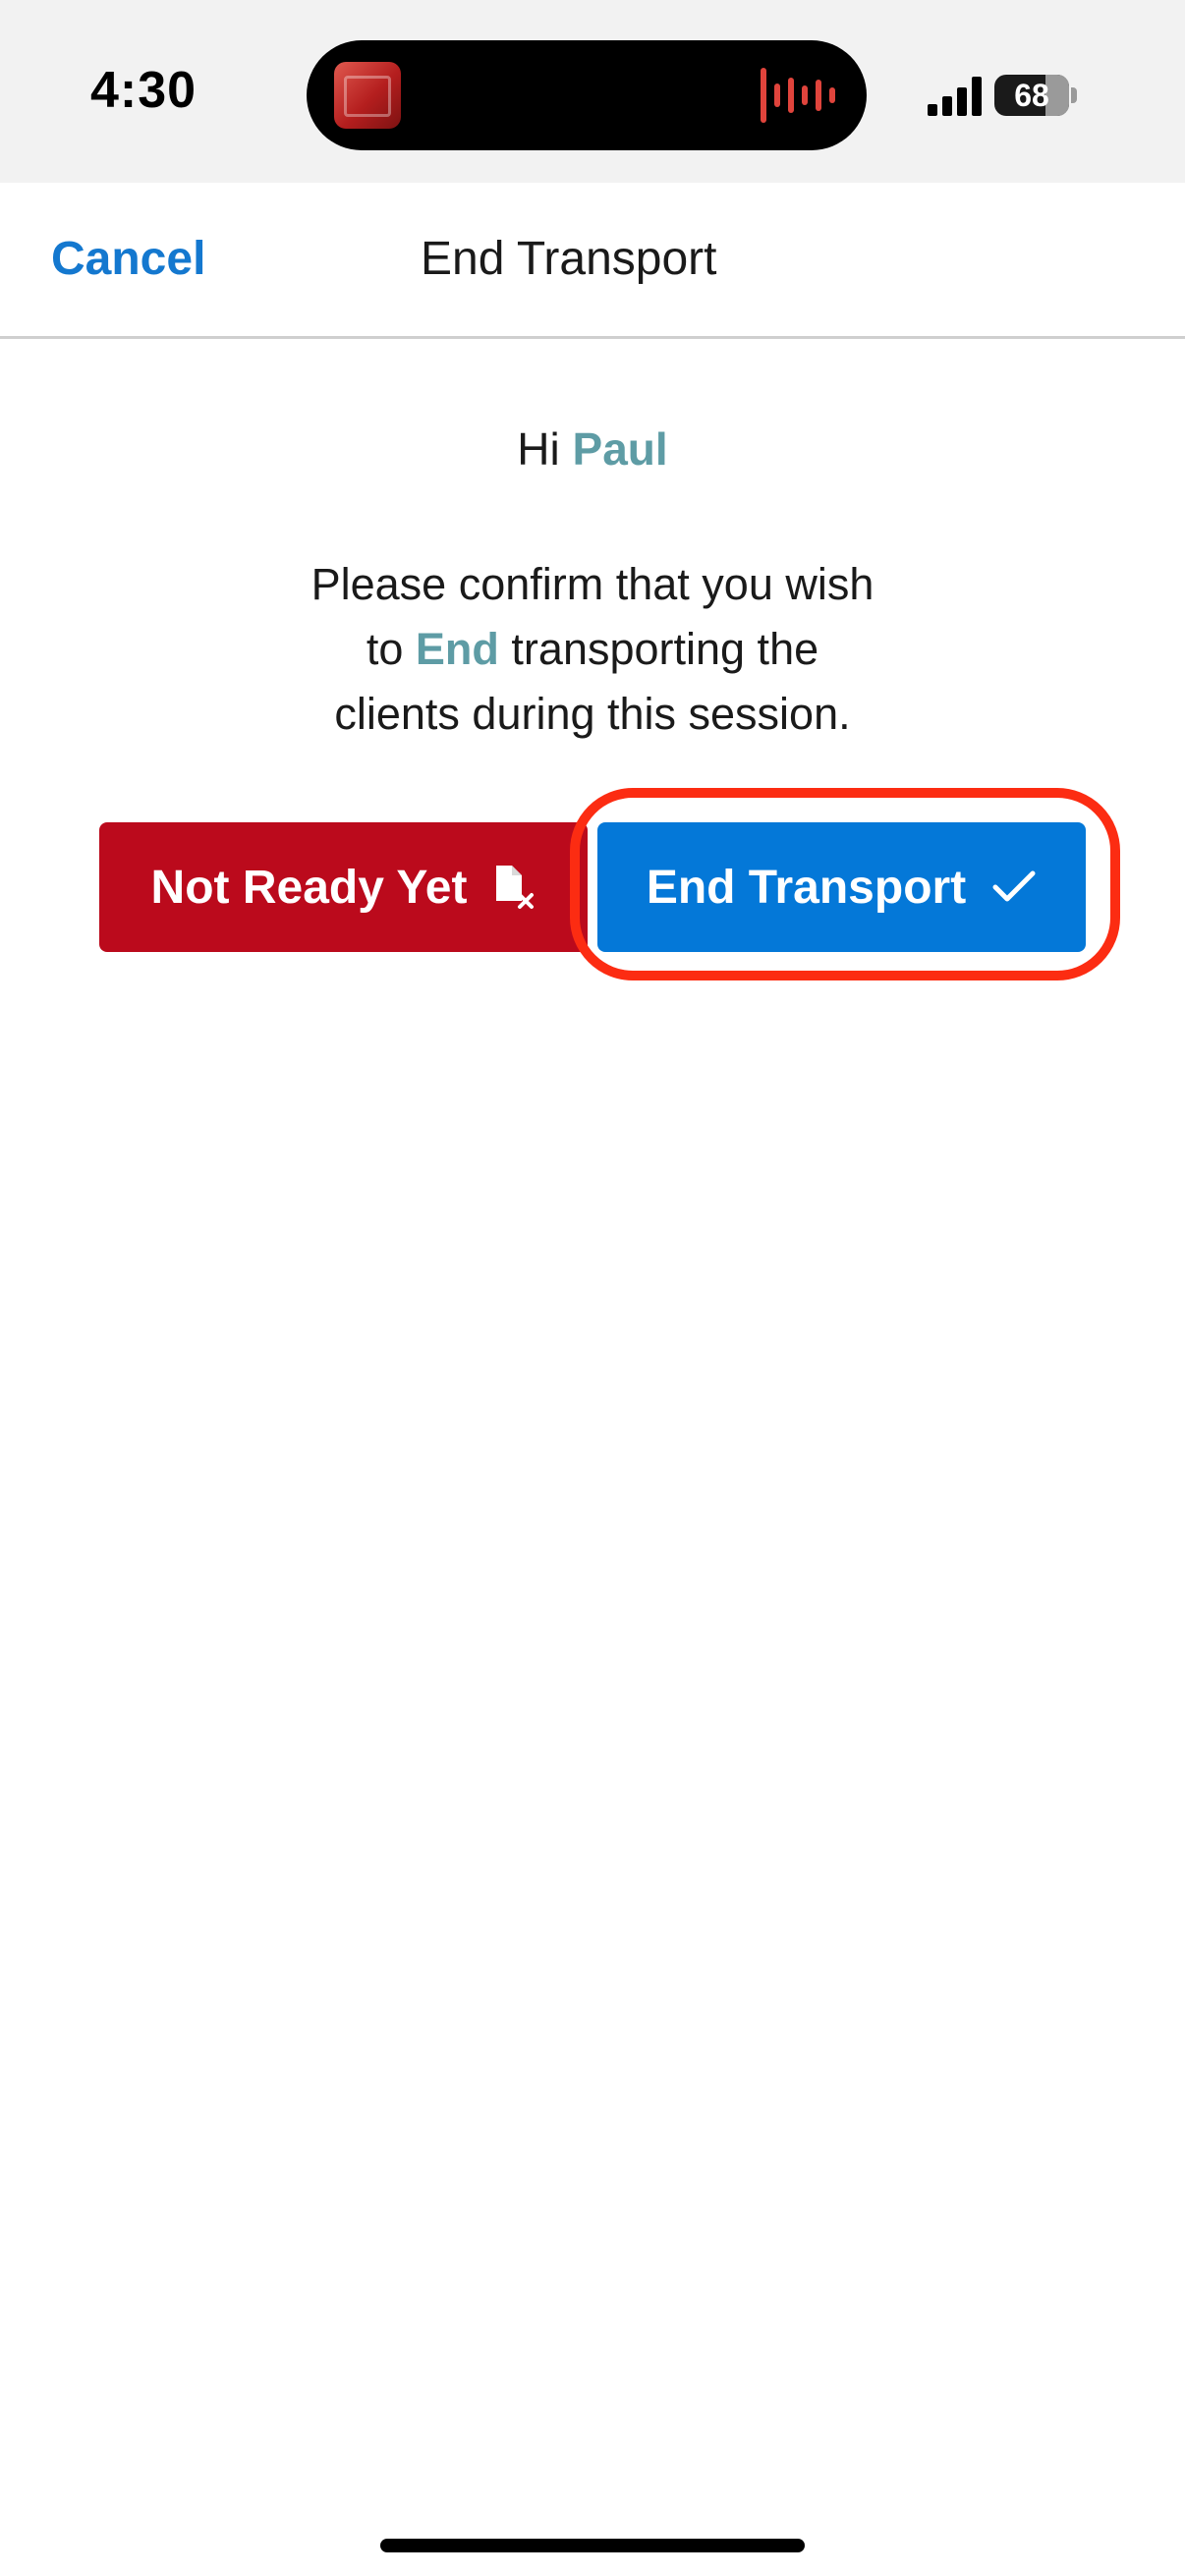 The image size is (1185, 2576). What do you see at coordinates (658, 649) in the screenshot?
I see `message-line-2-suffix: transporting the` at bounding box center [658, 649].